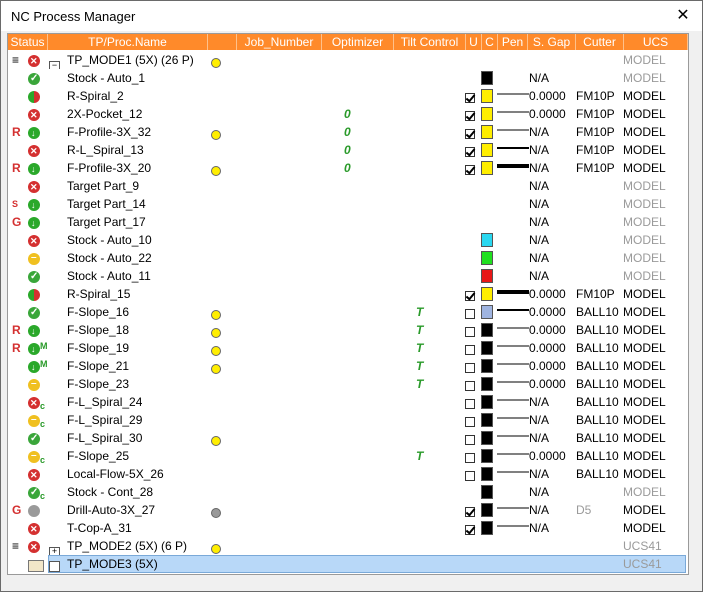  Describe the element at coordinates (656, 42) in the screenshot. I see `column-header-10: UCS` at that location.